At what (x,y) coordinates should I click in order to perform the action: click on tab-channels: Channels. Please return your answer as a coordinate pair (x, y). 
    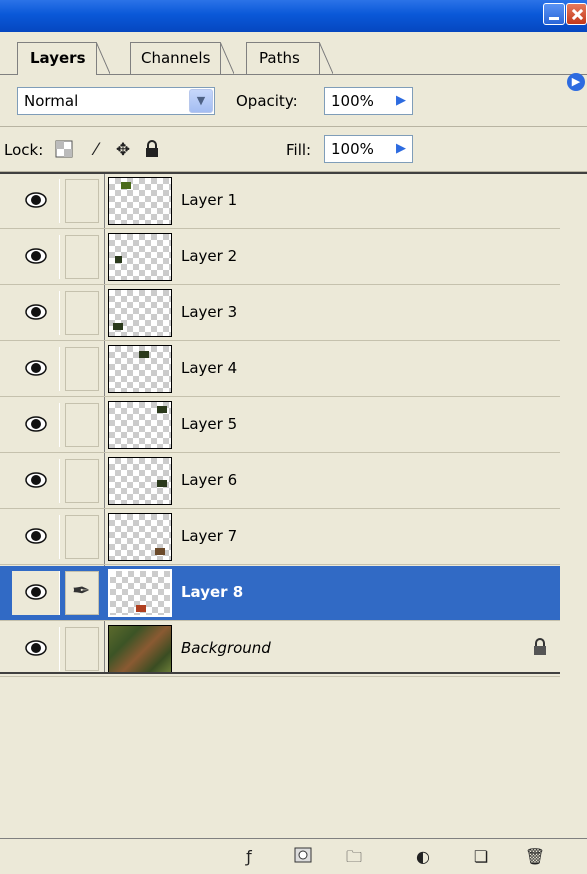
    Looking at the image, I should click on (182, 58).